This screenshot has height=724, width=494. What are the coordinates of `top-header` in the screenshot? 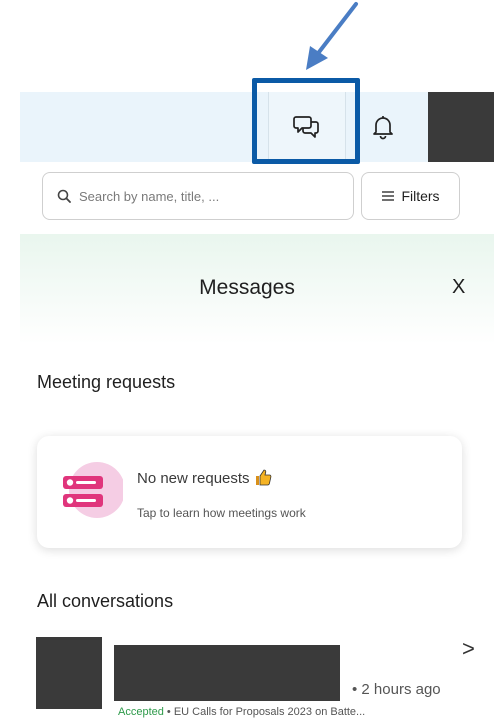 It's located at (257, 127).